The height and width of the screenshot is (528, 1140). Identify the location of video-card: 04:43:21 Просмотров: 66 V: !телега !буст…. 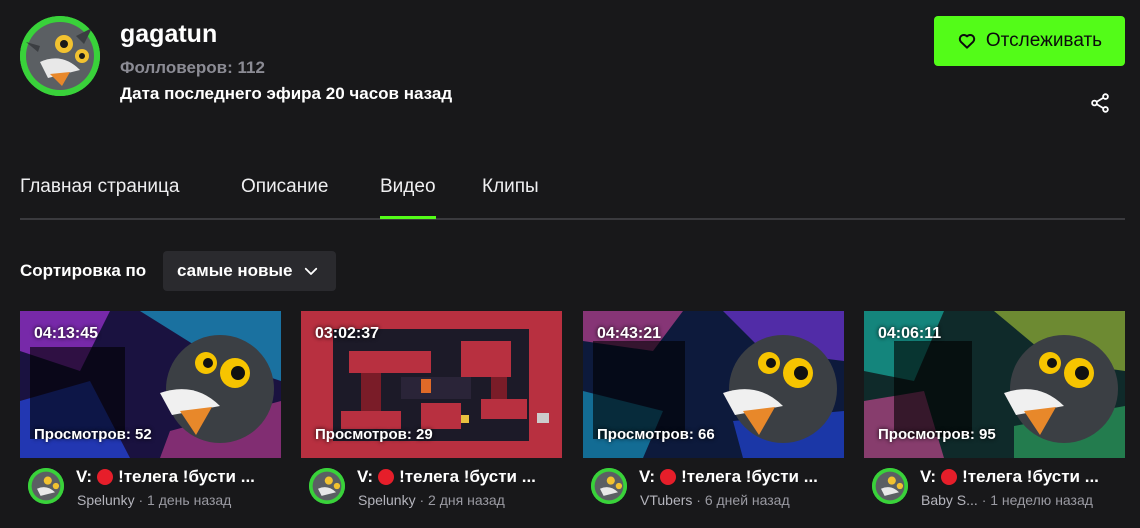
(713, 414).